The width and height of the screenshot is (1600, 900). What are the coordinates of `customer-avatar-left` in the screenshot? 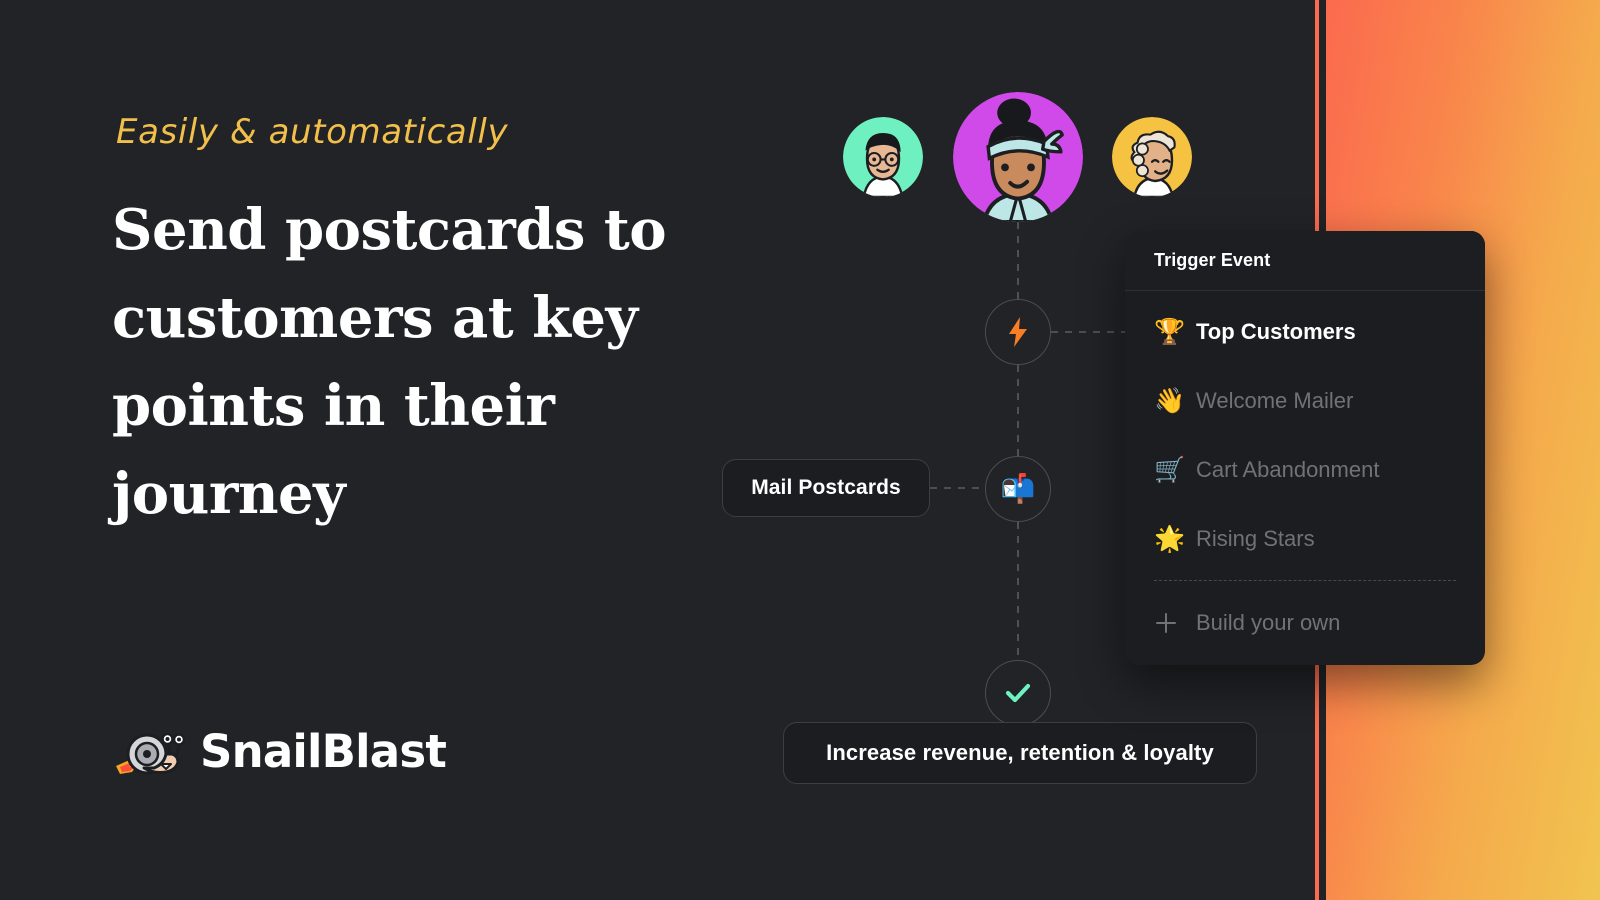 It's located at (883, 157).